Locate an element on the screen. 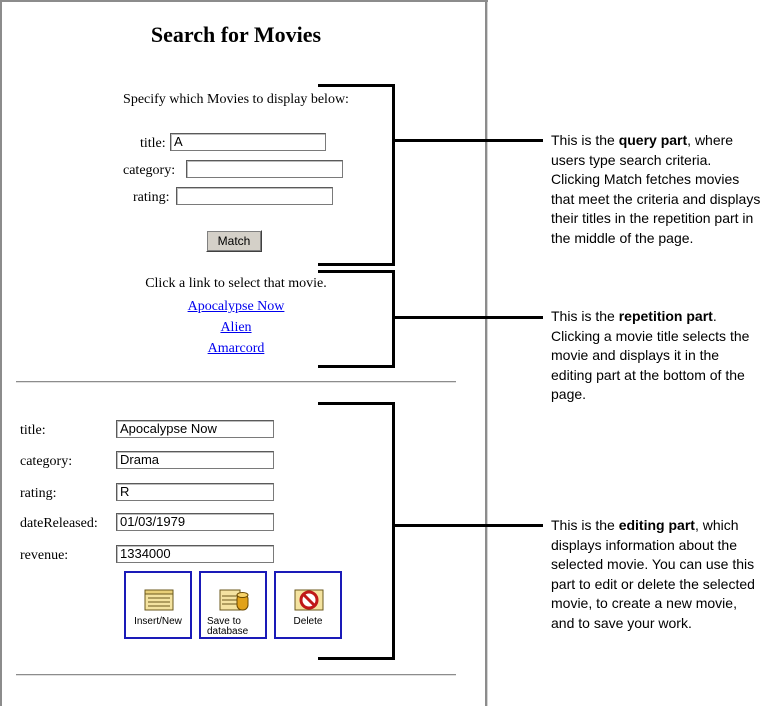  edit-date-released-input: 01/03/1979 is located at coordinates (195, 522).